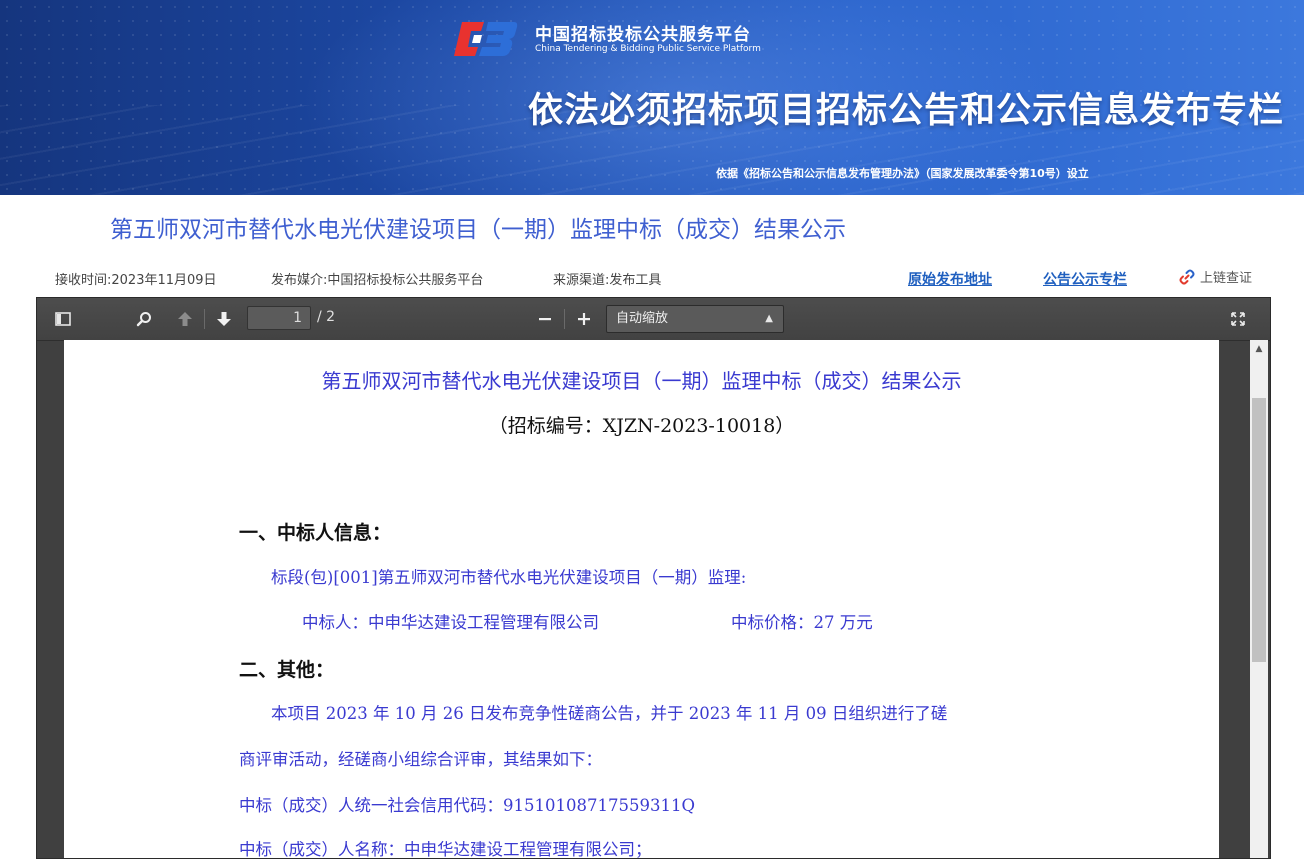 Image resolution: width=1304 pixels, height=859 pixels. Describe the element at coordinates (902, 173) in the screenshot. I see `banner-subtitle: 依据《招标公告和公示信息发布管理办法》（国家发展改革委令第10号）设立` at that location.